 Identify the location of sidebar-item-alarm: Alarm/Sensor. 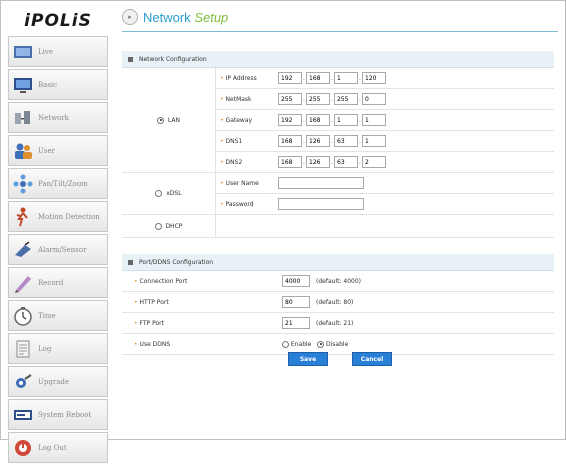
(58, 249).